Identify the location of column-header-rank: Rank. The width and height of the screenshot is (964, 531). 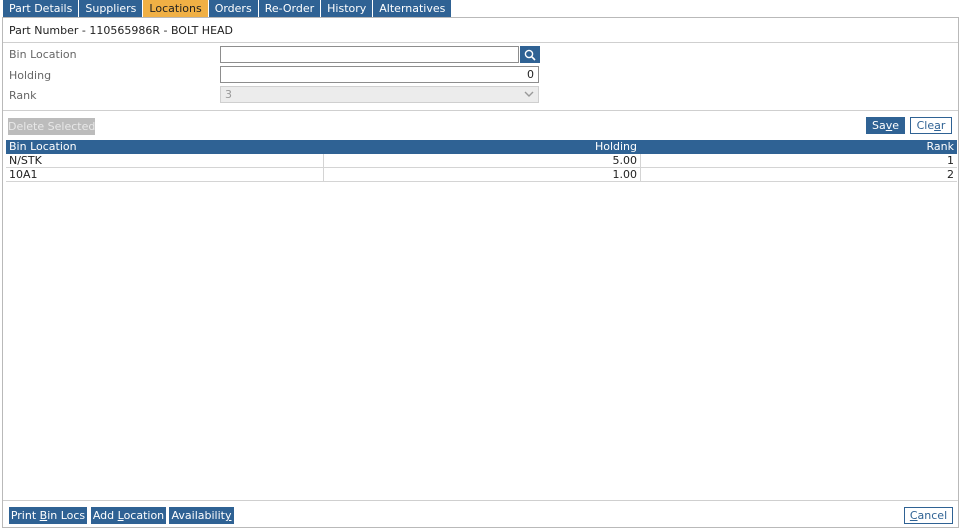
(798, 147).